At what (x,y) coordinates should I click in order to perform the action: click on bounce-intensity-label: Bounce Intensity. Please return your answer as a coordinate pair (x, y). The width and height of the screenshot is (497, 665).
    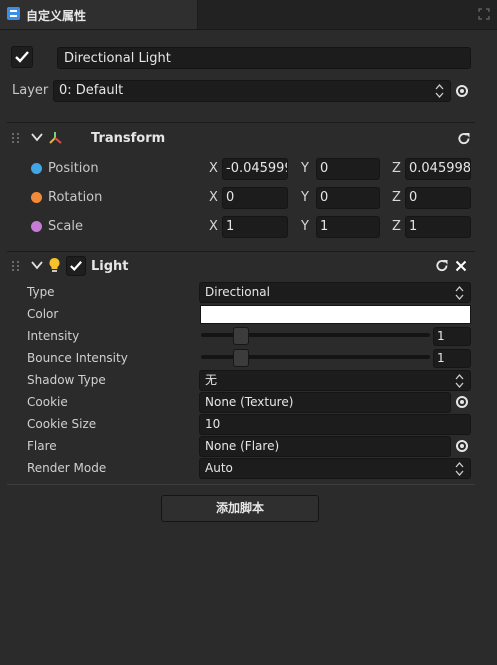
    Looking at the image, I should click on (77, 358).